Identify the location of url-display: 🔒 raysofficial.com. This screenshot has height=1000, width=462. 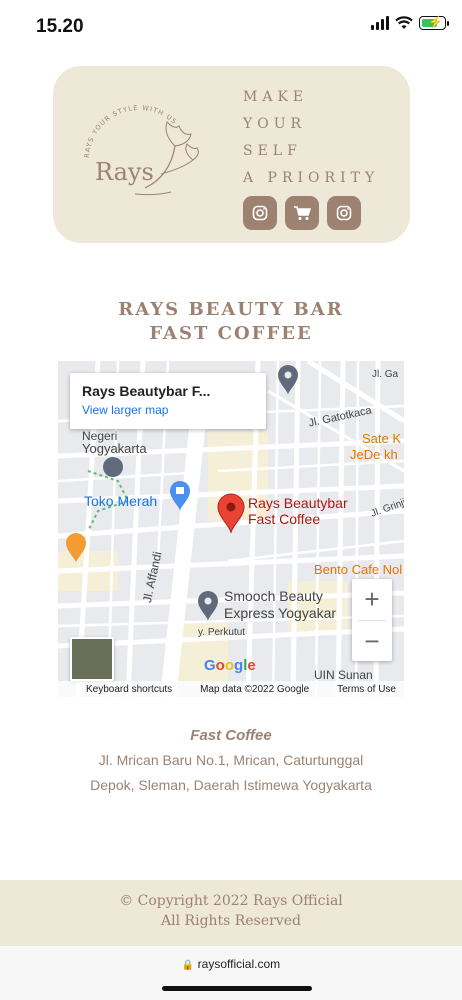
(231, 964).